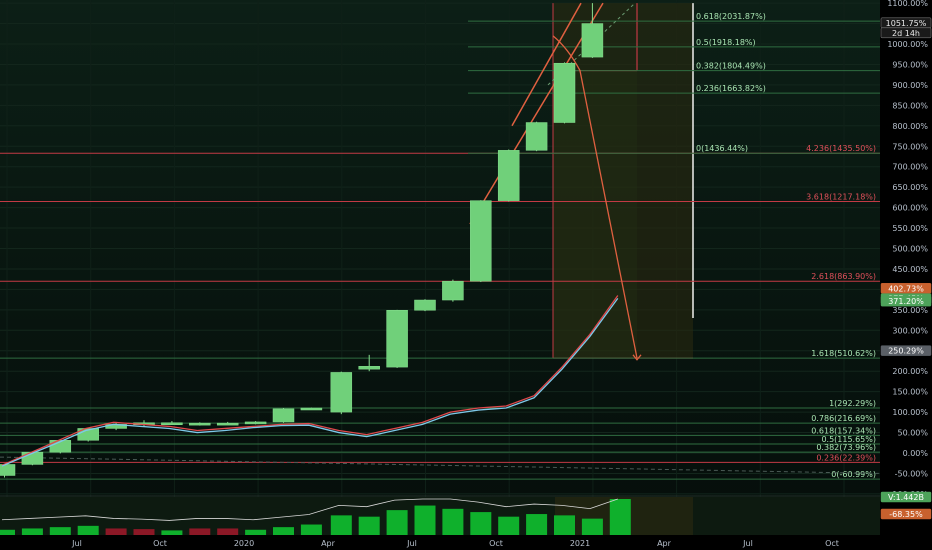  I want to click on fib-ext-label: 1.618(510.62%), so click(843, 353).